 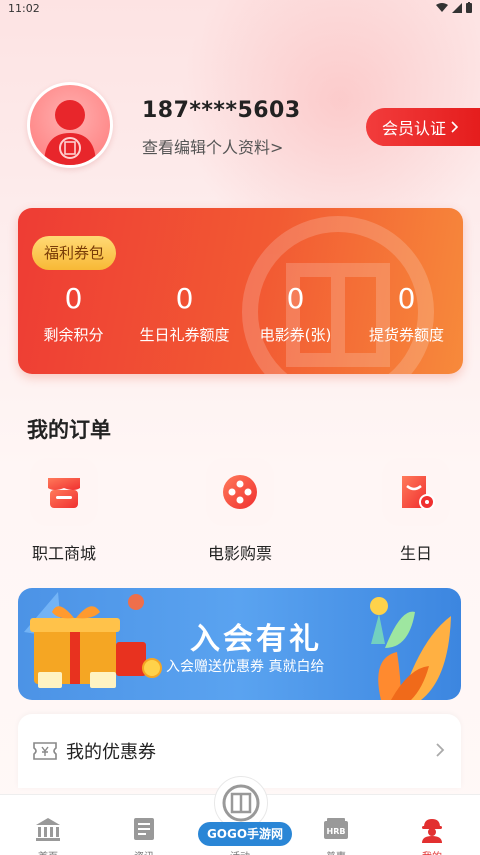 What do you see at coordinates (432, 831) in the screenshot?
I see `worker-icon` at bounding box center [432, 831].